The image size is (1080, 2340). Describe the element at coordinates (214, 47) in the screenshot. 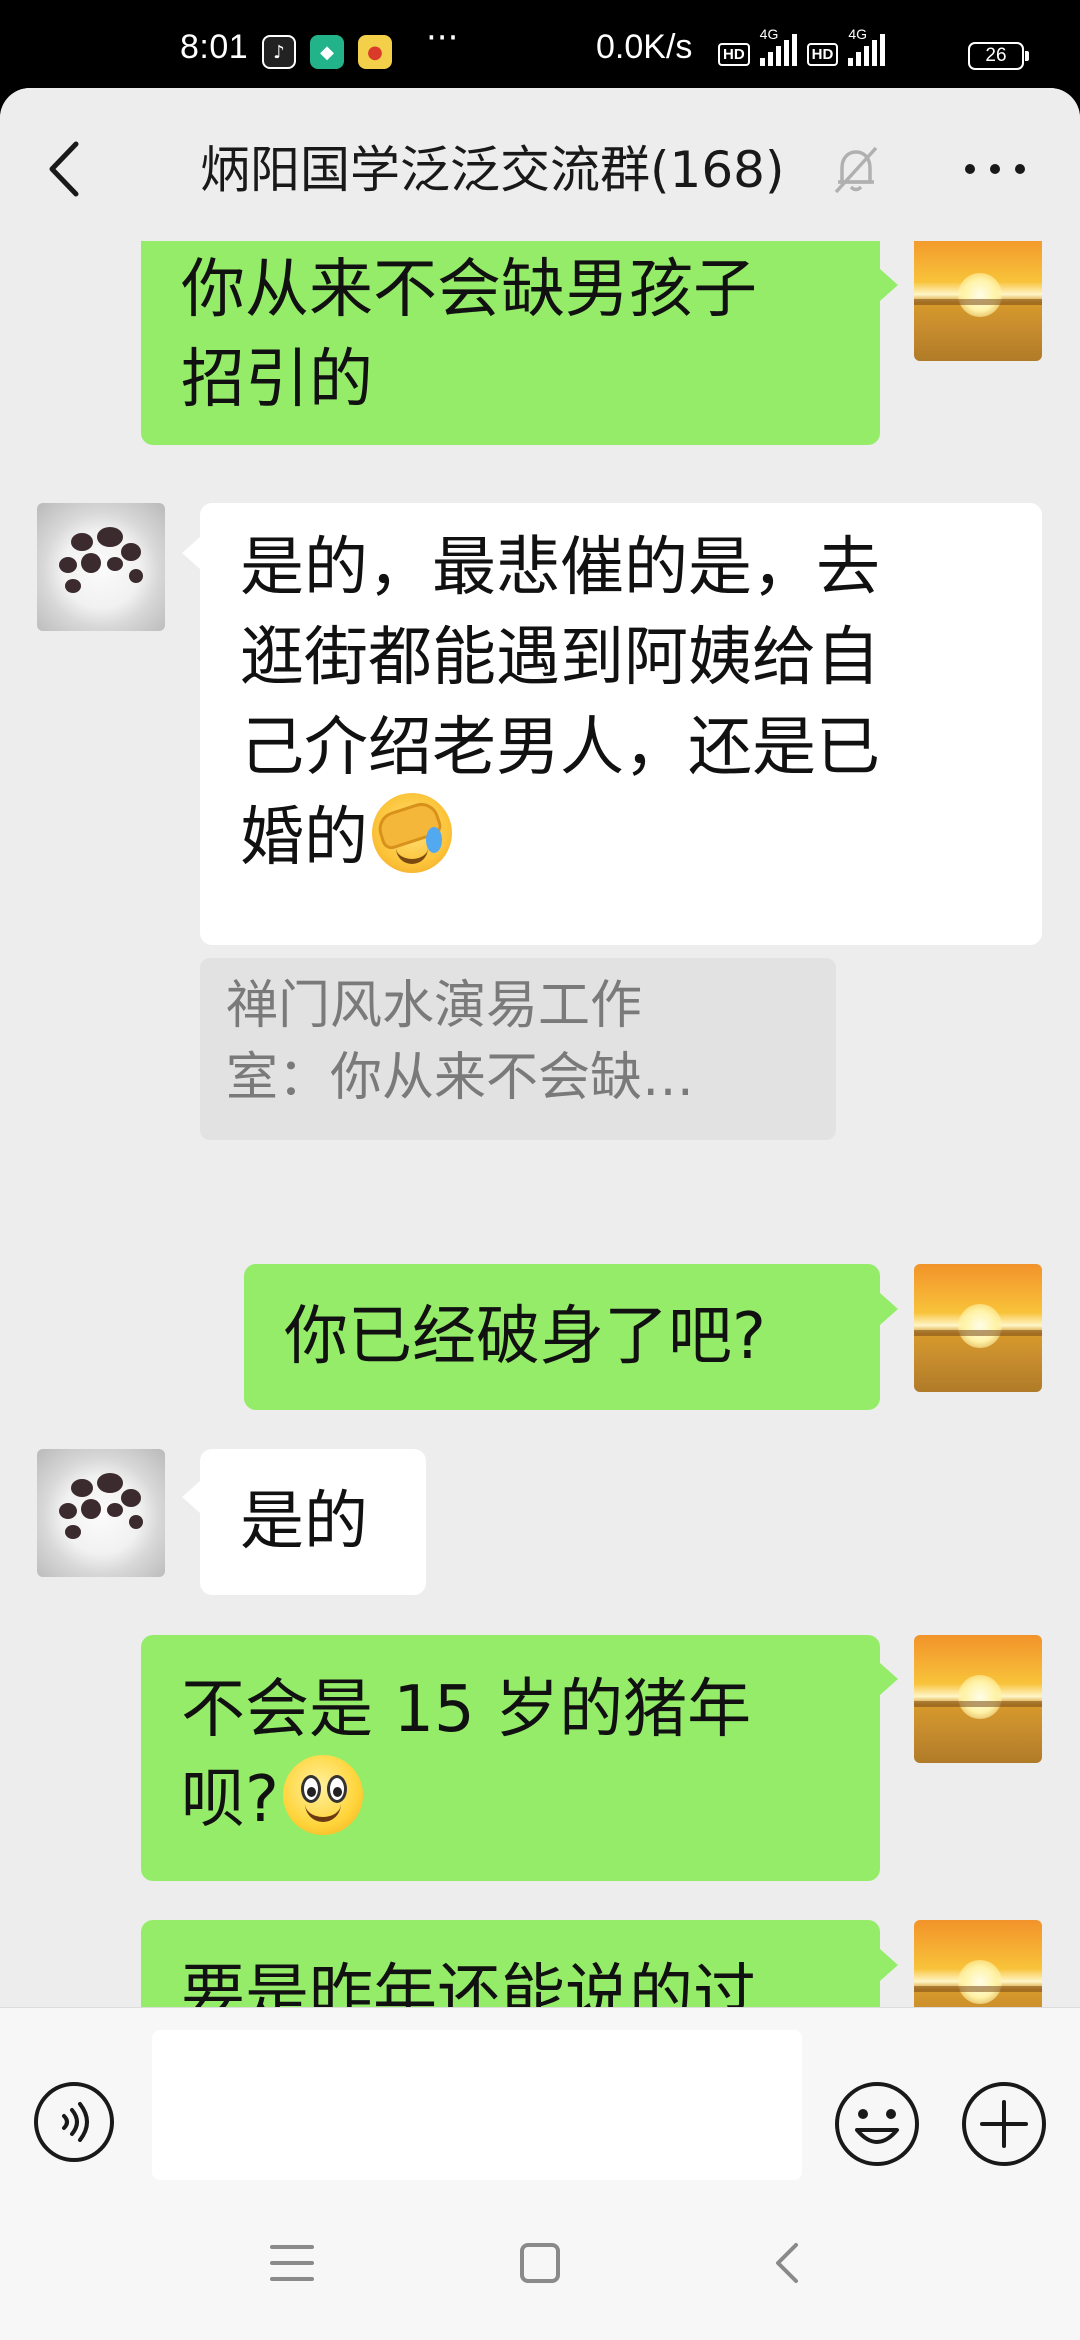

I see `status-time: 8:01` at that location.